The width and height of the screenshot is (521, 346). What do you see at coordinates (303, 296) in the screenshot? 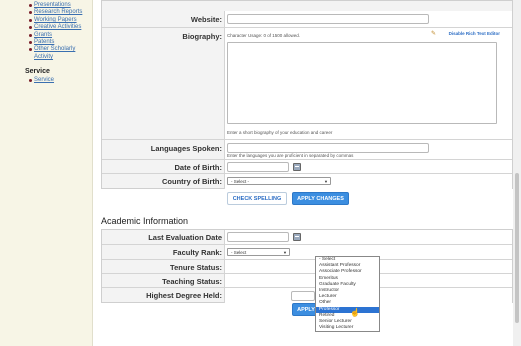
I see `degree-input` at bounding box center [303, 296].